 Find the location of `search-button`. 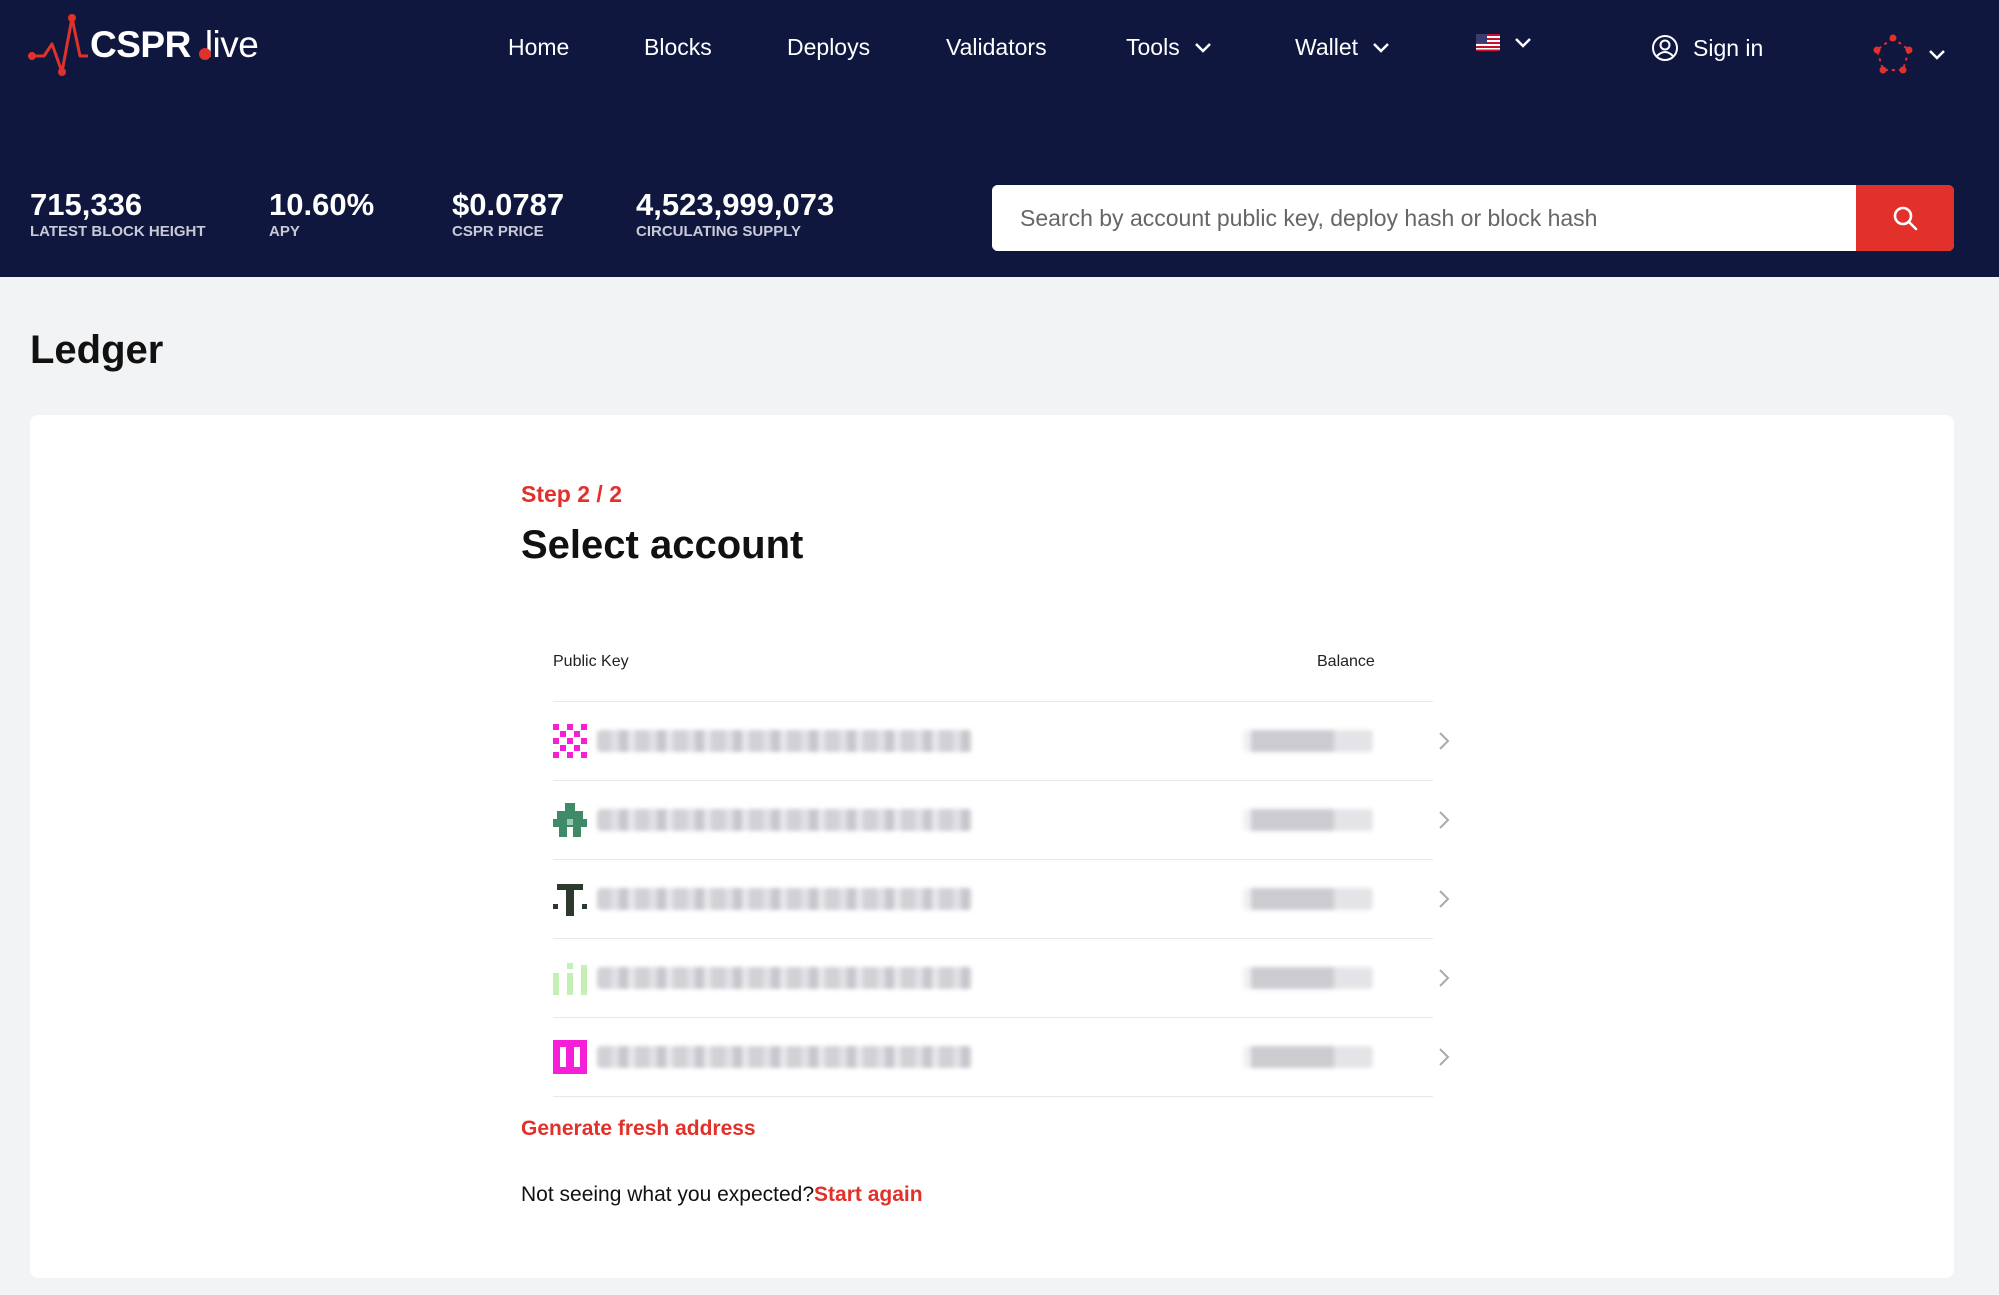

search-button is located at coordinates (1905, 218).